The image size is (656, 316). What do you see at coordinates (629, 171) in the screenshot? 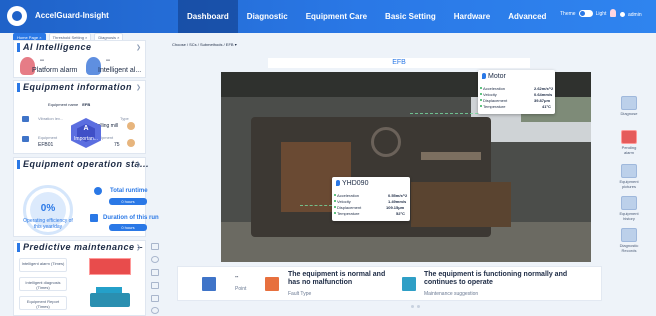
I see `picture-icon` at bounding box center [629, 171].